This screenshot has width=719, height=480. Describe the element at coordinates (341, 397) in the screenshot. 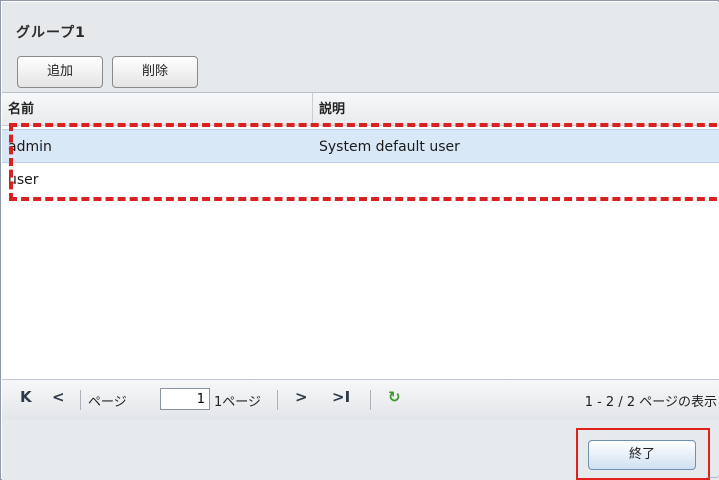

I see `last-page-icon: >I` at that location.